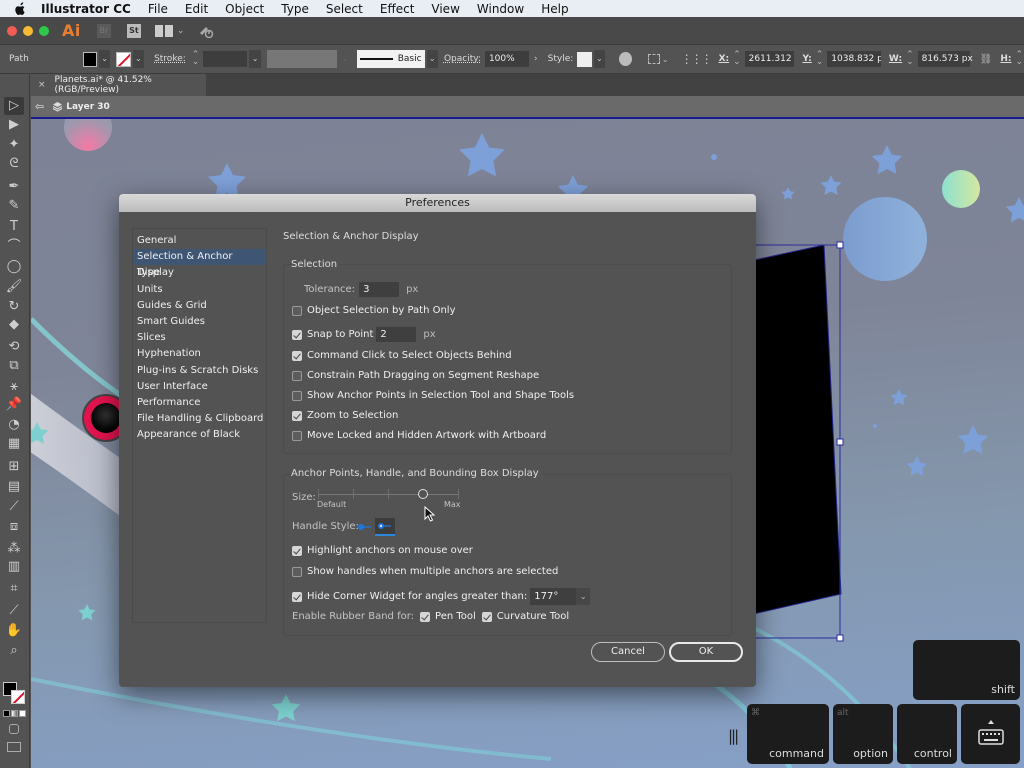  What do you see at coordinates (244, 9) in the screenshot?
I see `menu-object: Object` at bounding box center [244, 9].